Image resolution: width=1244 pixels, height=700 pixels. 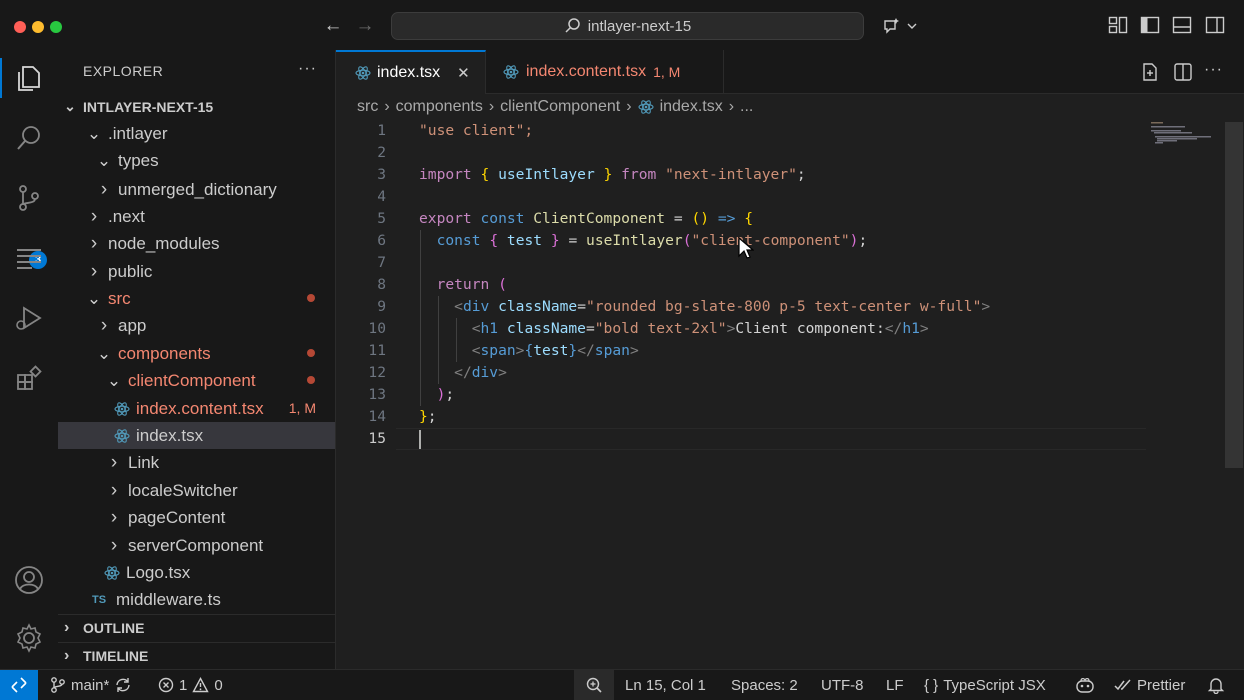 What do you see at coordinates (1234, 295) in the screenshot?
I see `editor-scrollbar` at bounding box center [1234, 295].